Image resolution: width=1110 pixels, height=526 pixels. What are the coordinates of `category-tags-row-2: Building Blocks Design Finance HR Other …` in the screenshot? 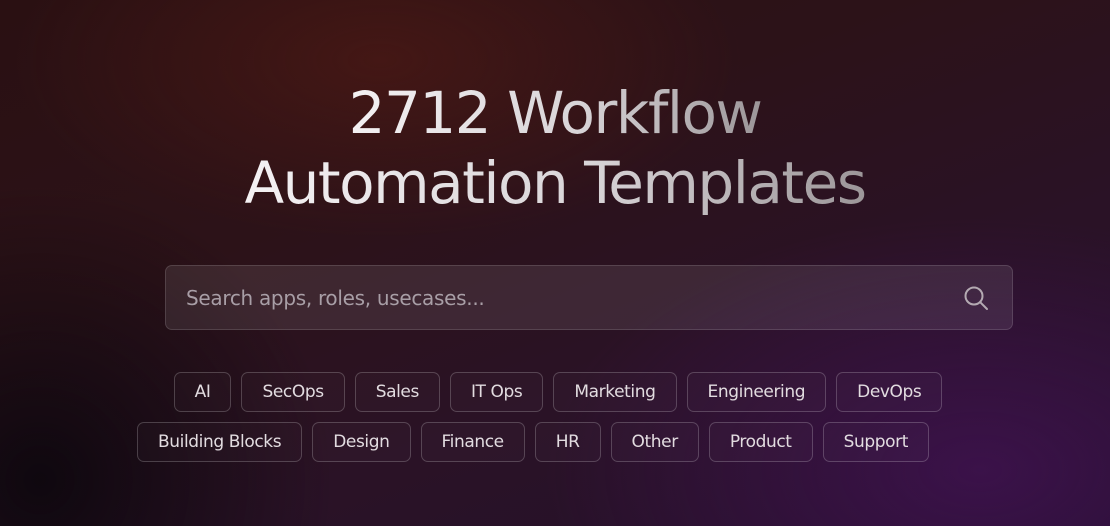 It's located at (544, 442).